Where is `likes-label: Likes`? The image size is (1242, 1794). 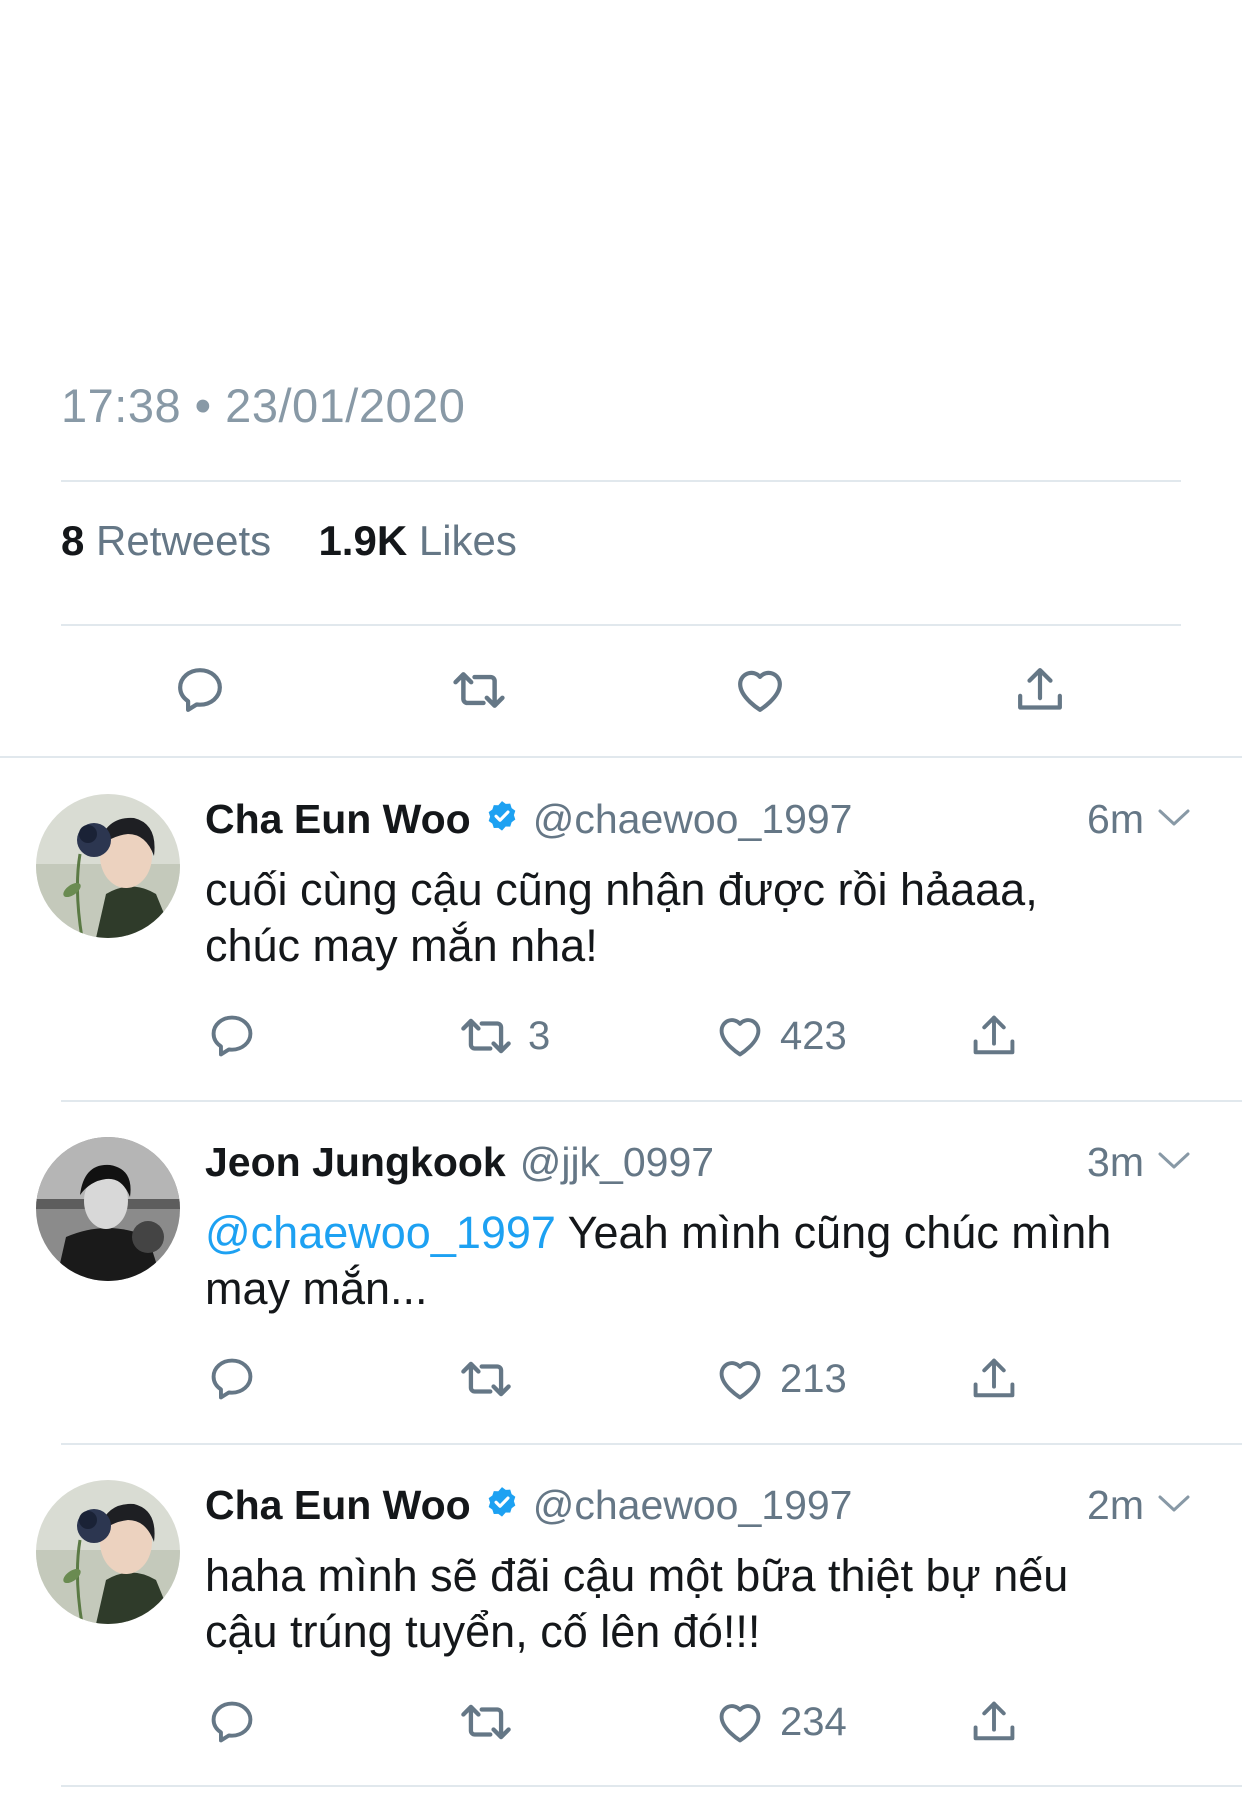 likes-label: Likes is located at coordinates (467, 540).